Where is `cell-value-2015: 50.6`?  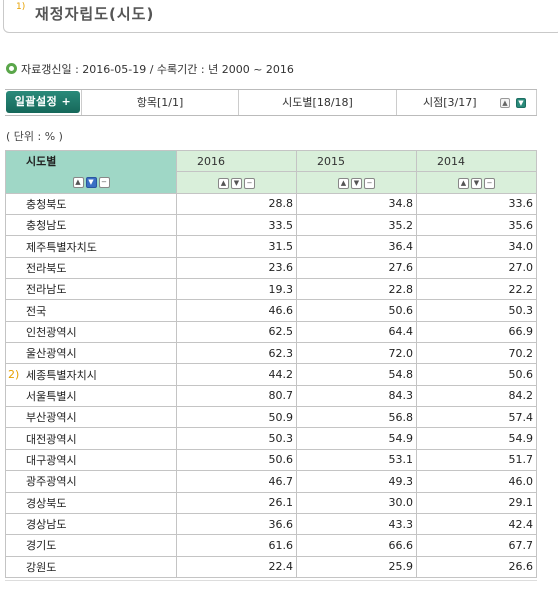 cell-value-2015: 50.6 is located at coordinates (356, 310).